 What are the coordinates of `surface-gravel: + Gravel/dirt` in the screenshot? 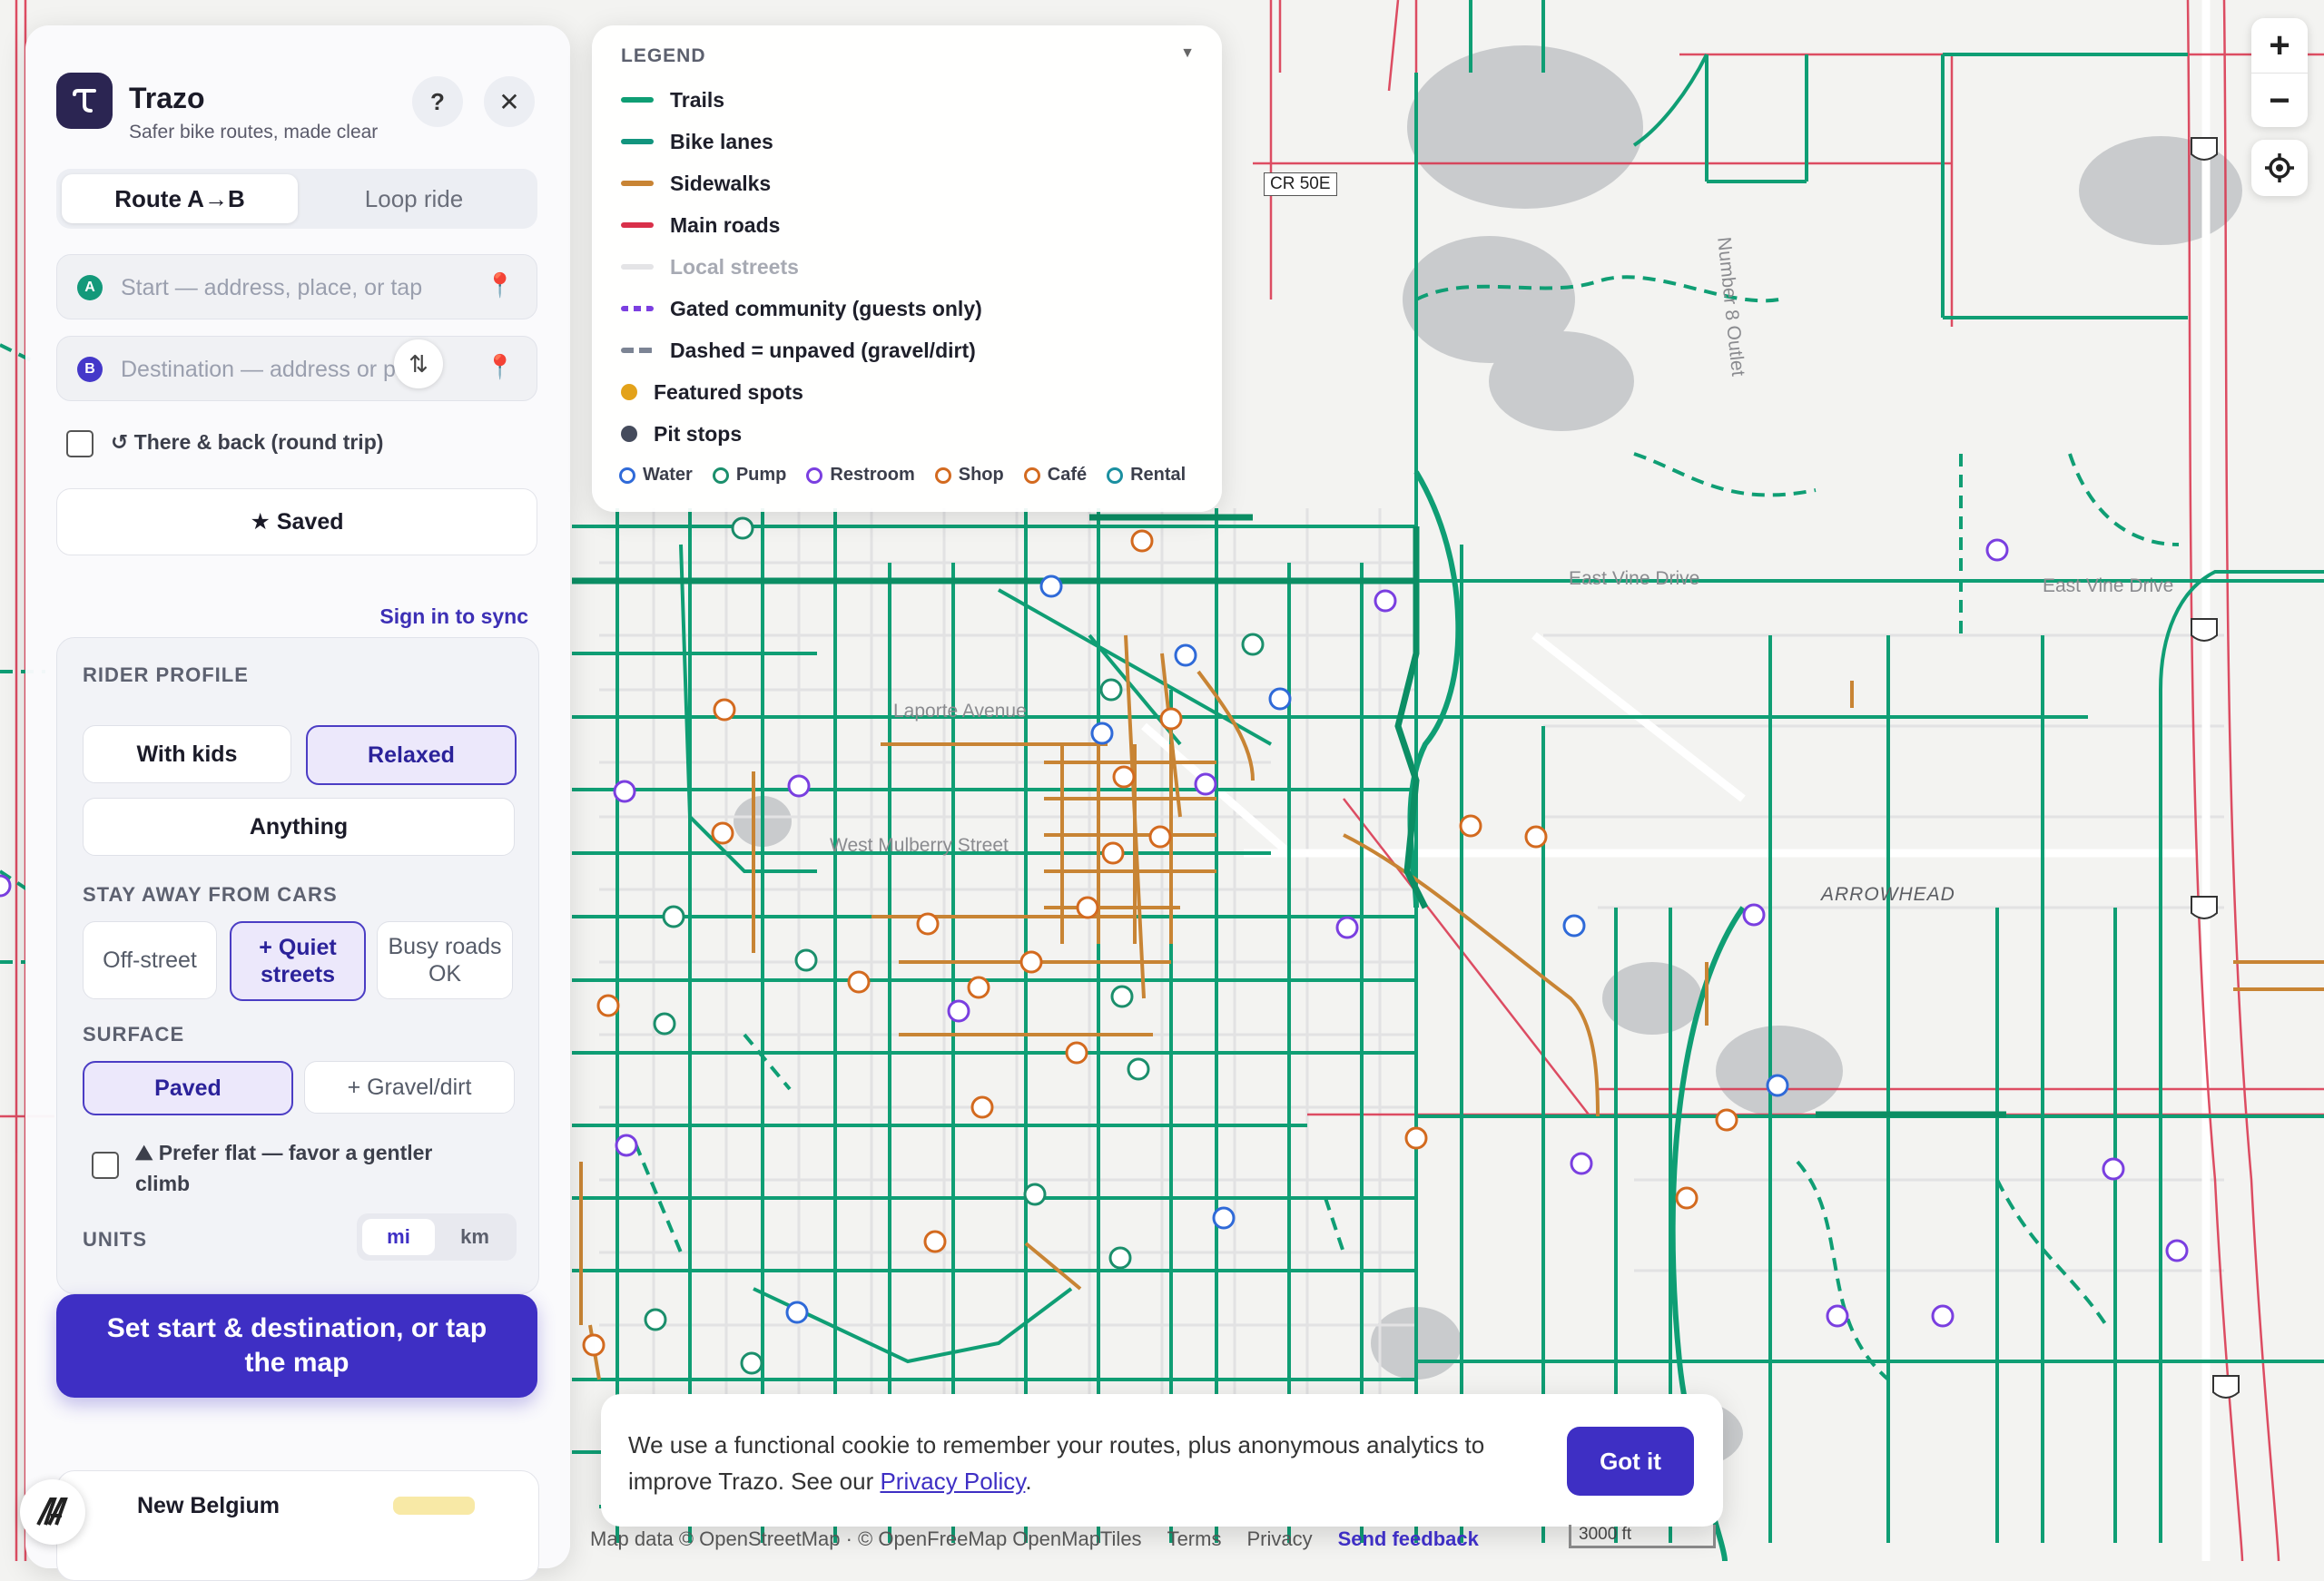 It's located at (409, 1087).